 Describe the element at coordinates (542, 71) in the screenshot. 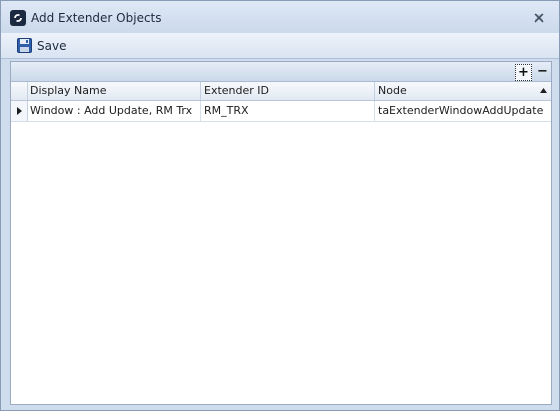

I see `remove-row-button: −` at that location.